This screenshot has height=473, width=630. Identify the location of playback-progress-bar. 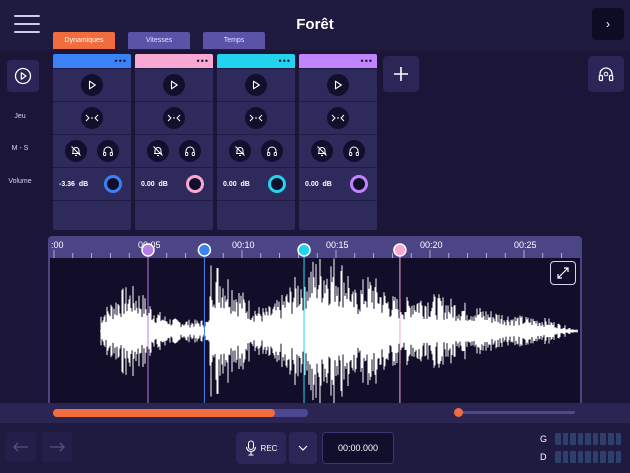
(180, 413).